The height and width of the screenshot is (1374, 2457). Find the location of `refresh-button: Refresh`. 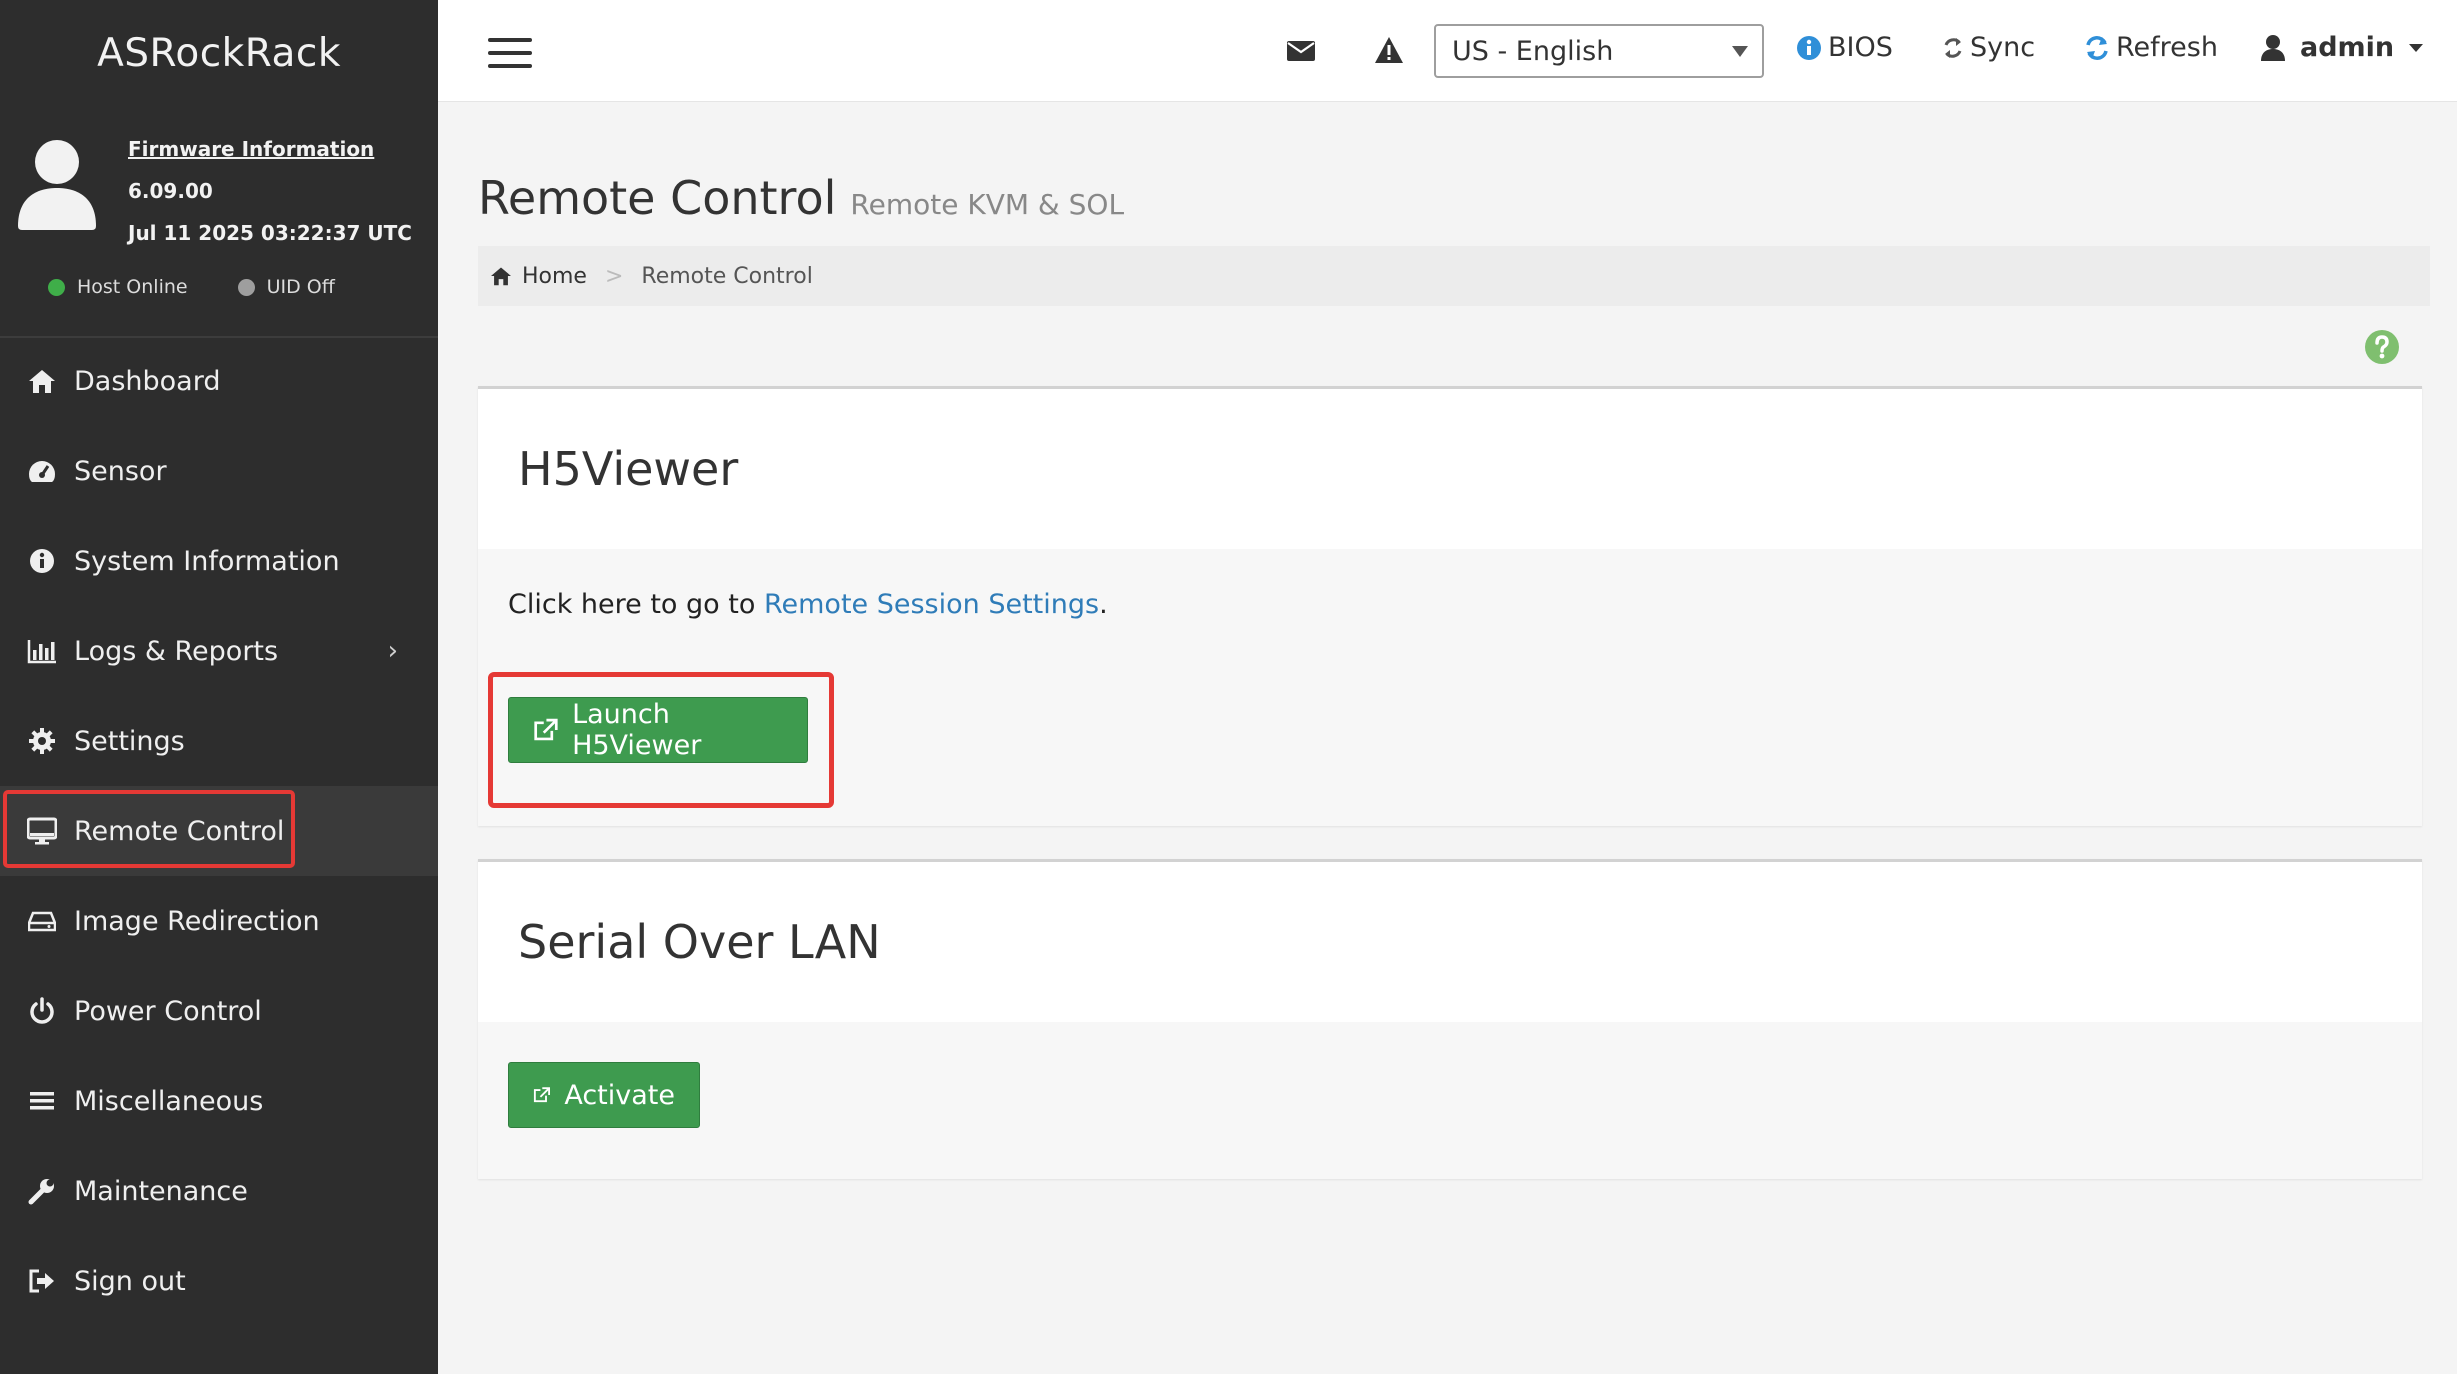

refresh-button: Refresh is located at coordinates (2151, 47).